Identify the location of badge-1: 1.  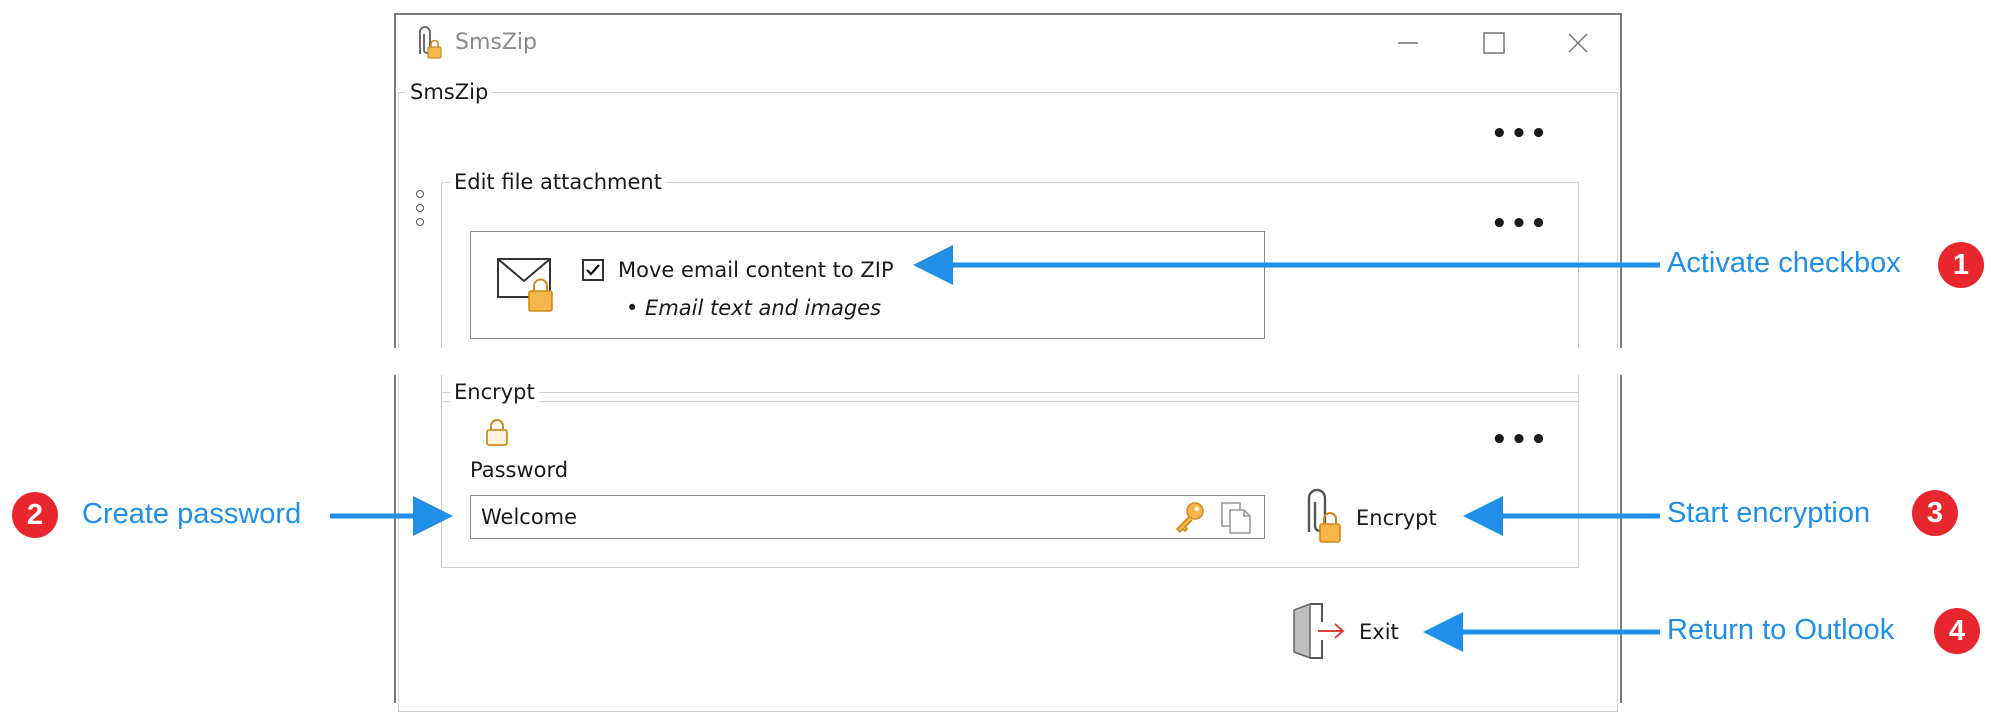
(1961, 265).